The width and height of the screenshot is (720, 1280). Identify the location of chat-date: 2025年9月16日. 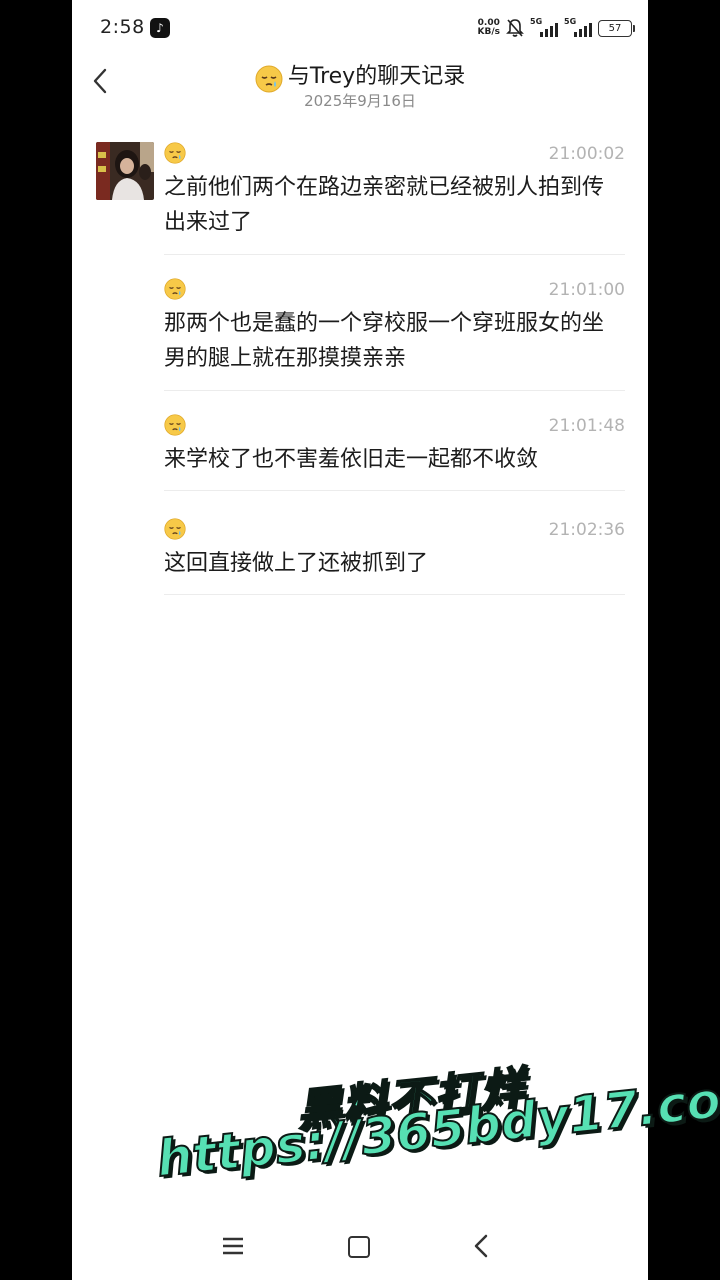
(360, 101).